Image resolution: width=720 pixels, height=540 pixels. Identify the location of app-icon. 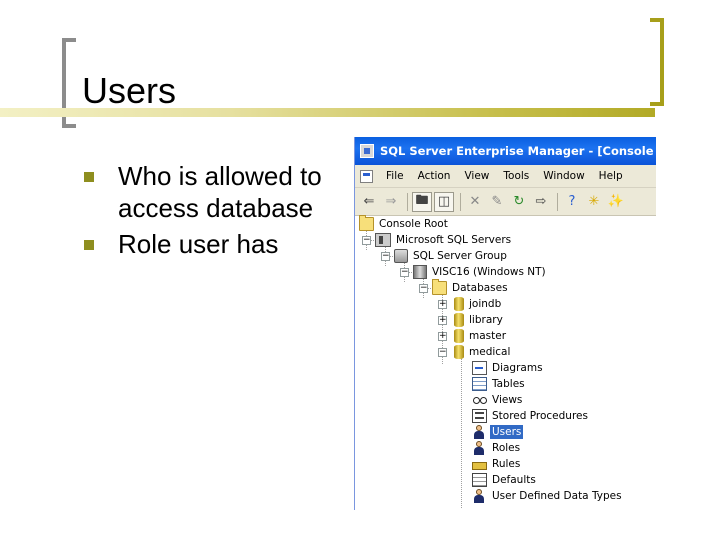
(367, 151).